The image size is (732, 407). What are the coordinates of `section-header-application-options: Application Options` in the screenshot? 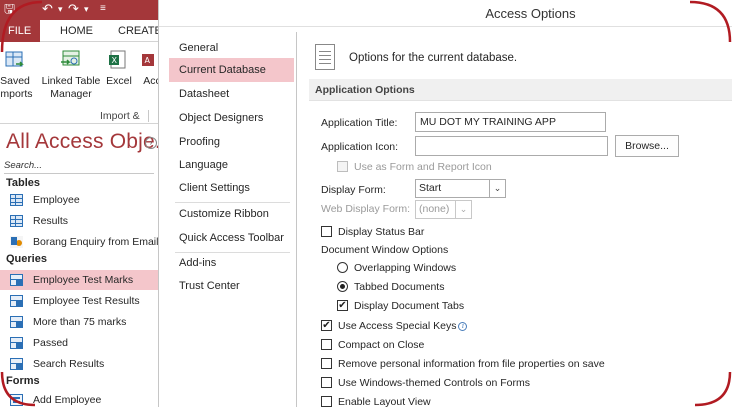 It's located at (520, 90).